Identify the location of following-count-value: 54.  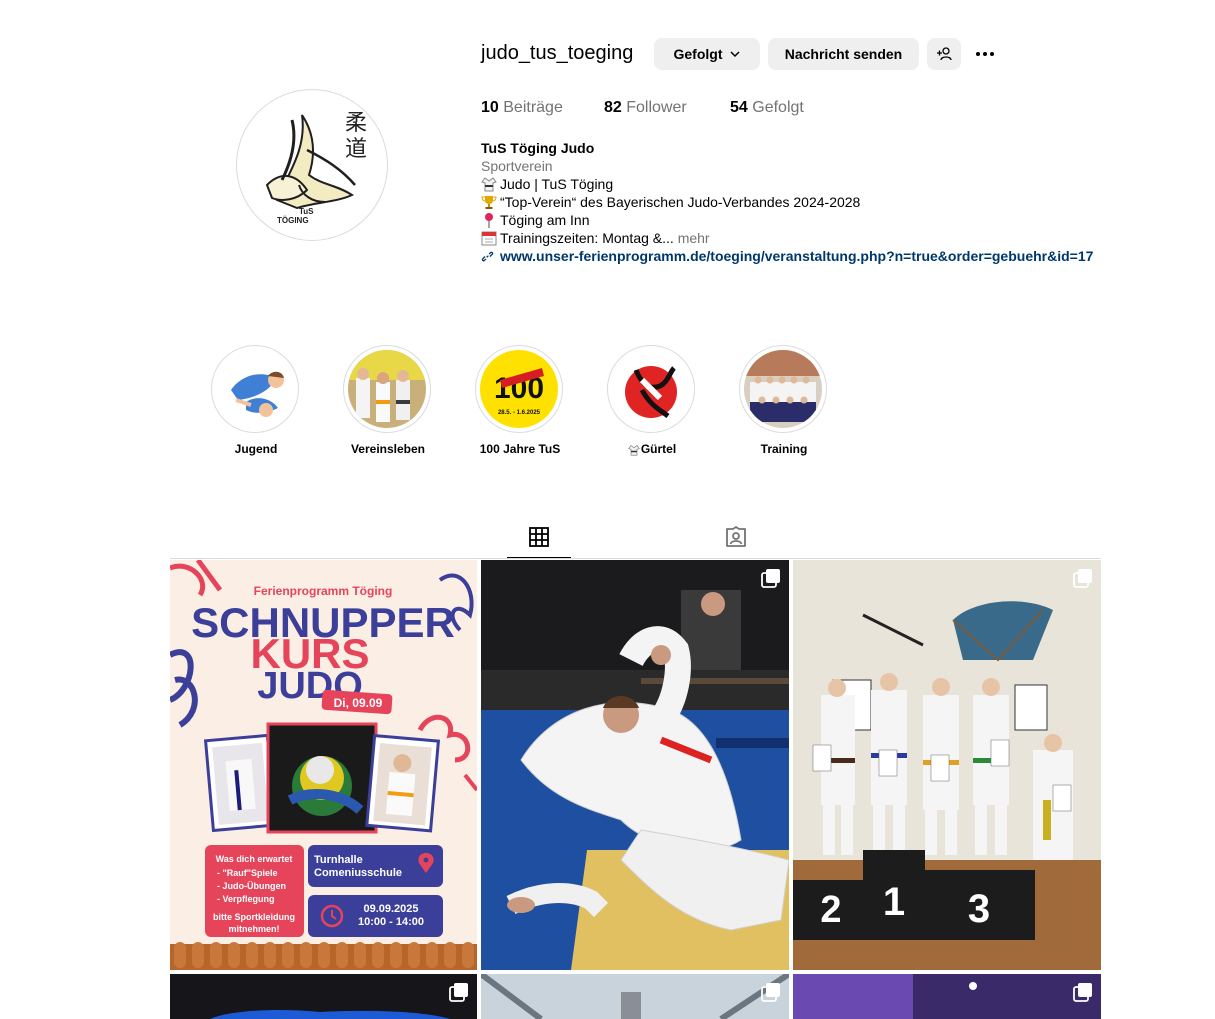
(739, 107).